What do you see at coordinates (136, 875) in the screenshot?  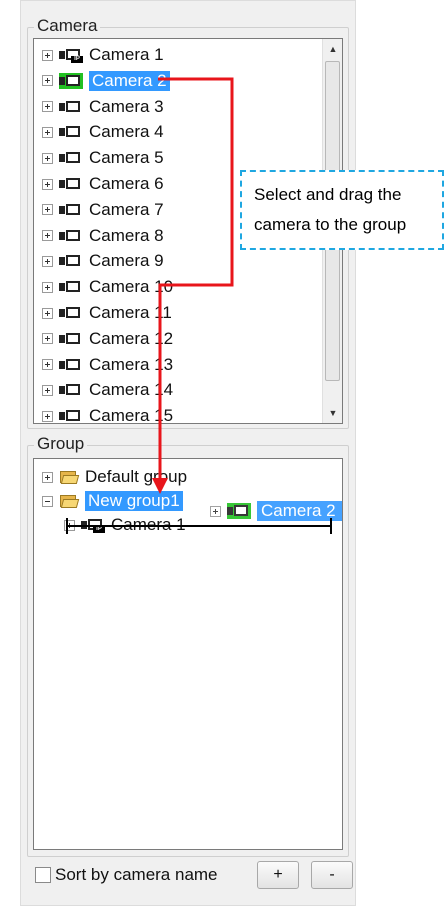 I see `sort-label: Sort by camera name` at bounding box center [136, 875].